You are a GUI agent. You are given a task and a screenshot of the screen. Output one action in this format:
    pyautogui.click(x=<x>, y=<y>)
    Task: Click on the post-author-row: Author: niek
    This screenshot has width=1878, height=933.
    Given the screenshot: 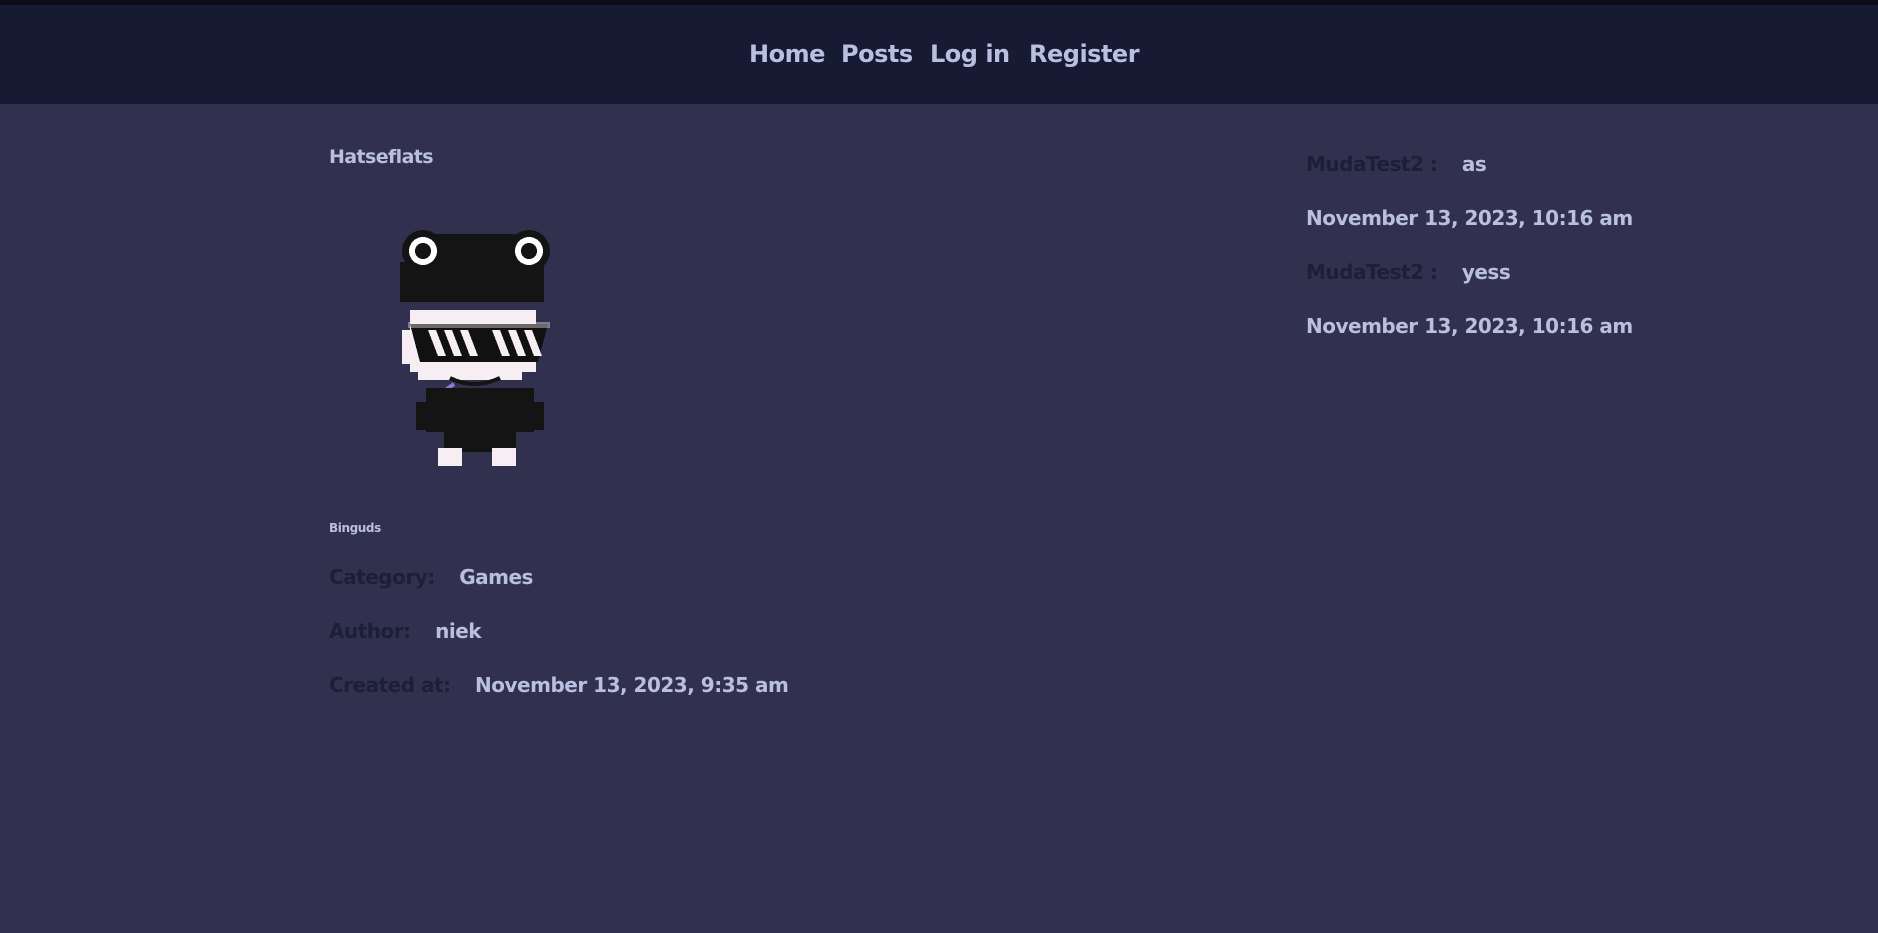 What is the action you would take?
    pyautogui.click(x=405, y=631)
    